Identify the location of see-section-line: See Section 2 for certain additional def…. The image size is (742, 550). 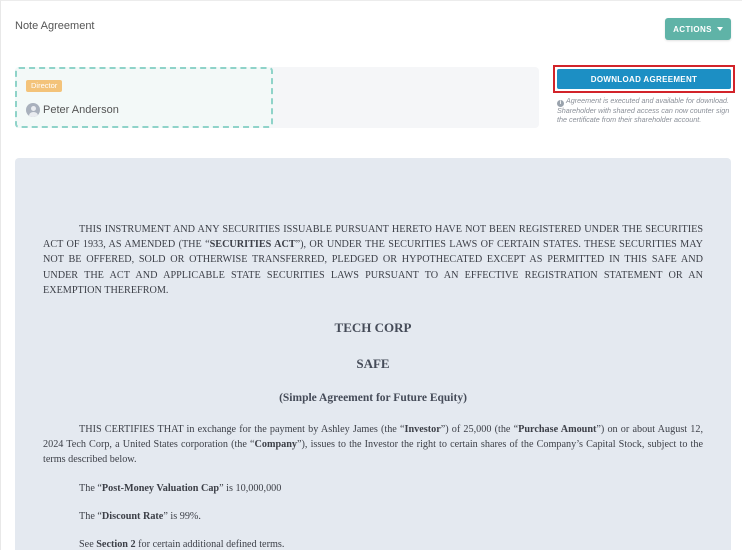
(182, 544).